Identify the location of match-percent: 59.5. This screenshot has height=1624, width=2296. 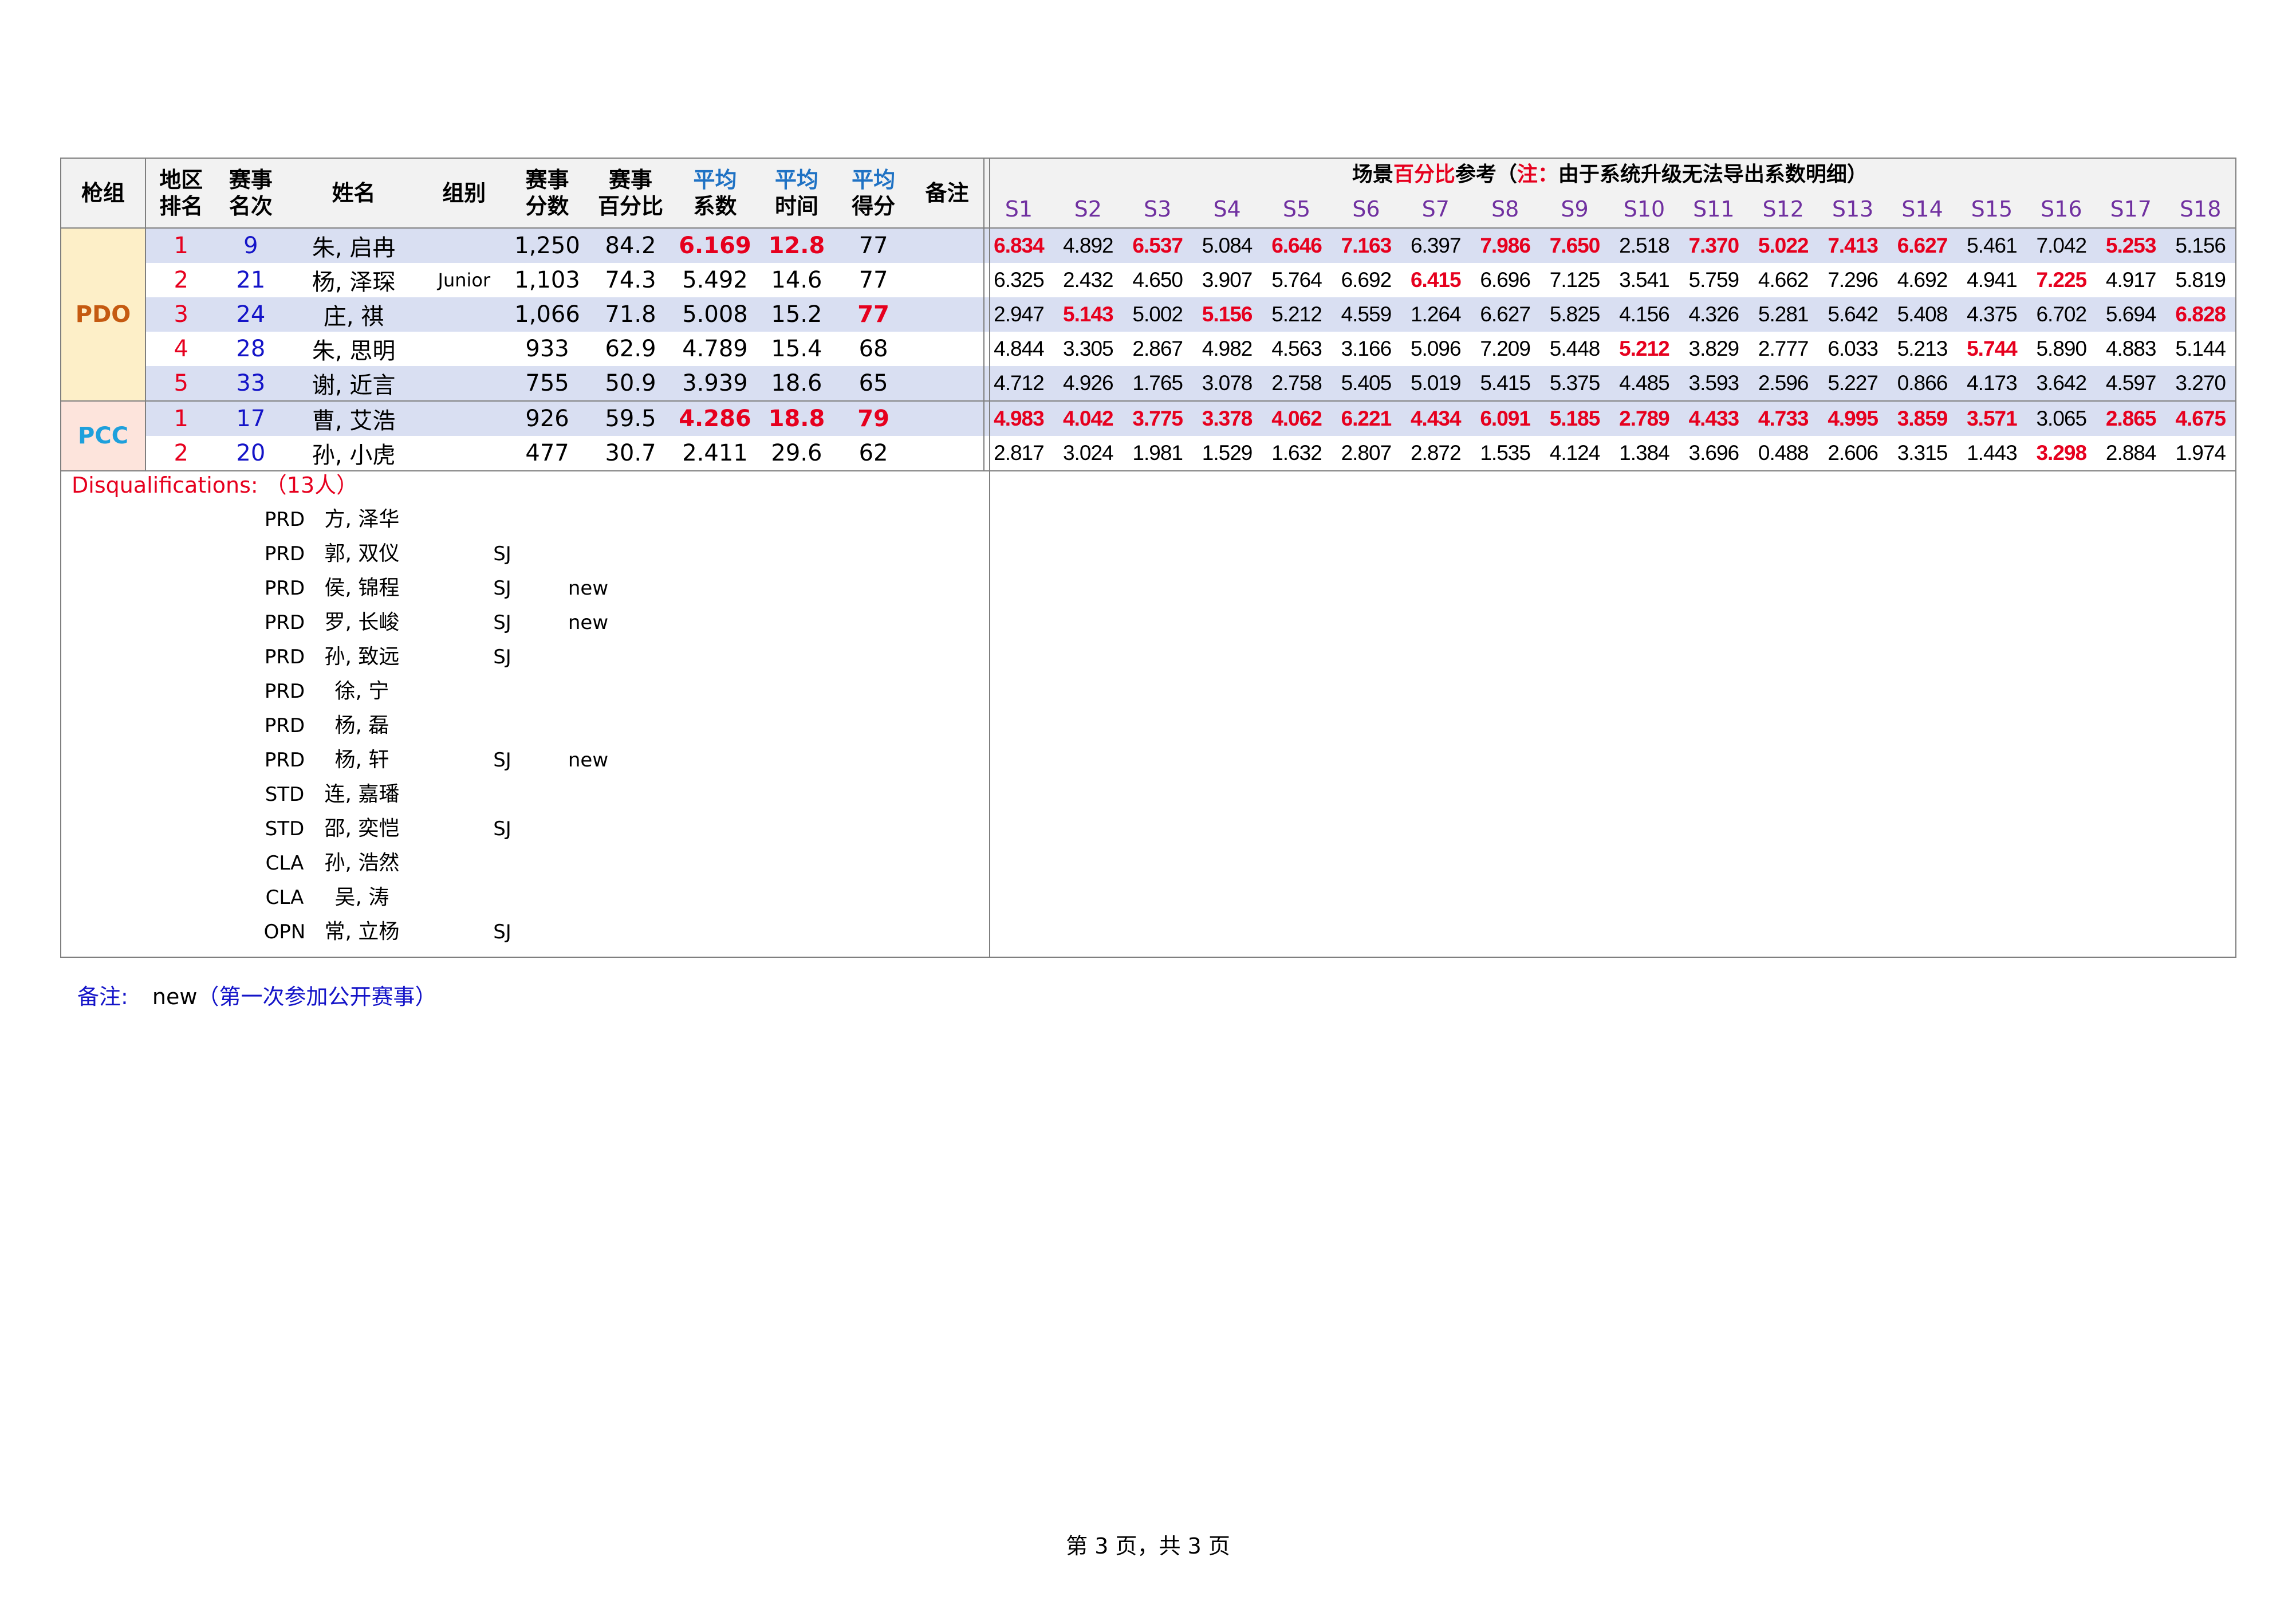
(630, 418).